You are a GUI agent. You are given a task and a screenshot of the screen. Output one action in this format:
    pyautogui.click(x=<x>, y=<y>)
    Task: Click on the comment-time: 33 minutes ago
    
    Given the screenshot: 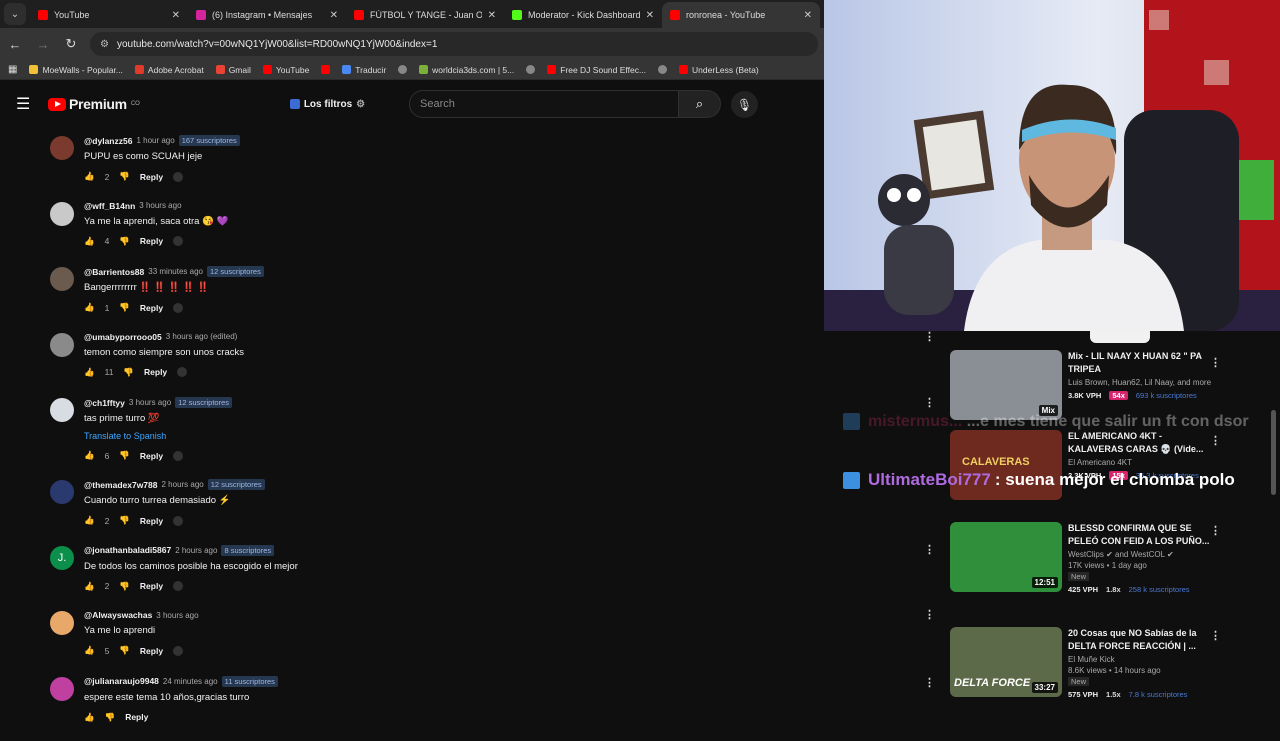 What is the action you would take?
    pyautogui.click(x=175, y=271)
    